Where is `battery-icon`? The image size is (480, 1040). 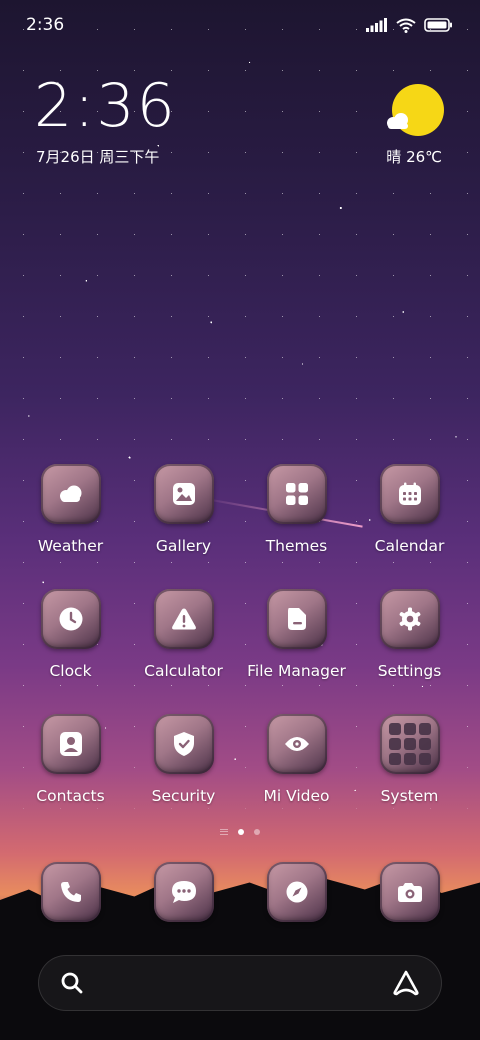 battery-icon is located at coordinates (438, 25).